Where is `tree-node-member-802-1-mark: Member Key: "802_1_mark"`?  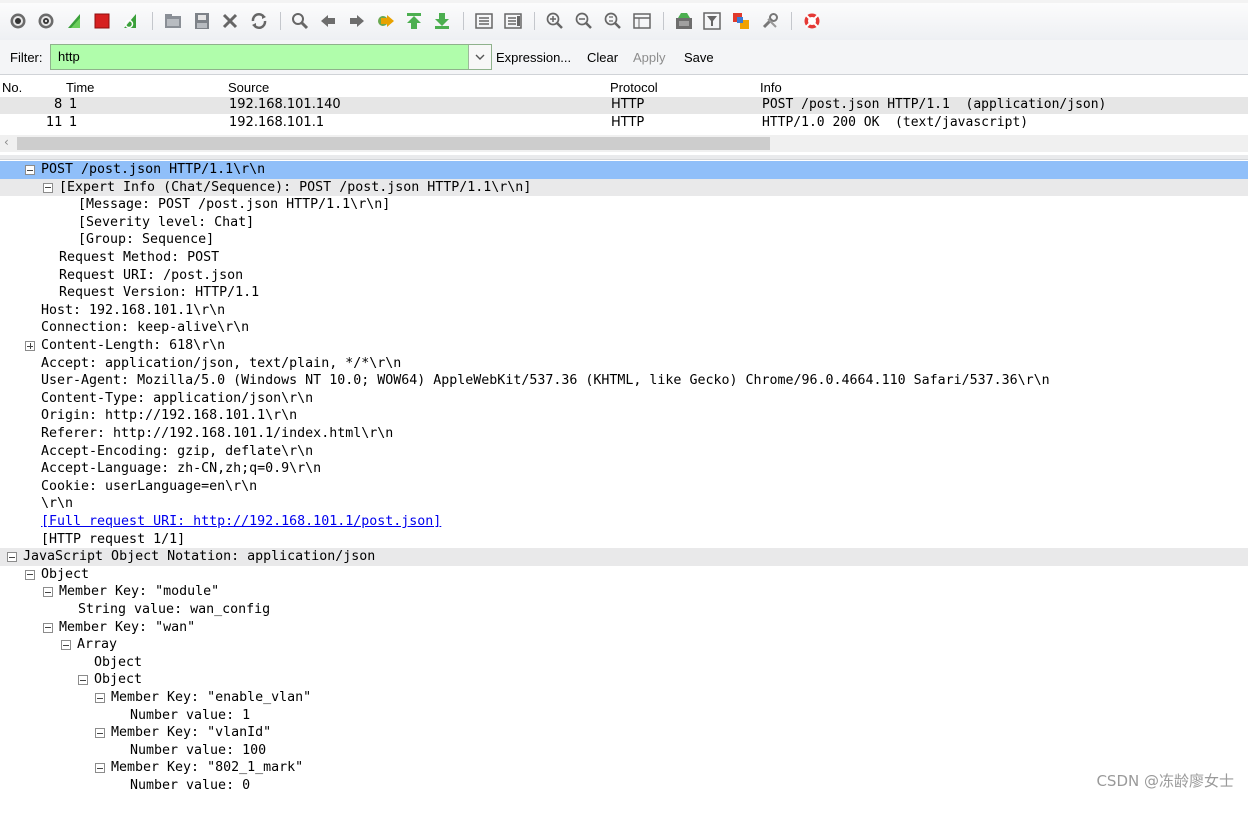
tree-node-member-802-1-mark: Member Key: "802_1_mark" is located at coordinates (624, 768).